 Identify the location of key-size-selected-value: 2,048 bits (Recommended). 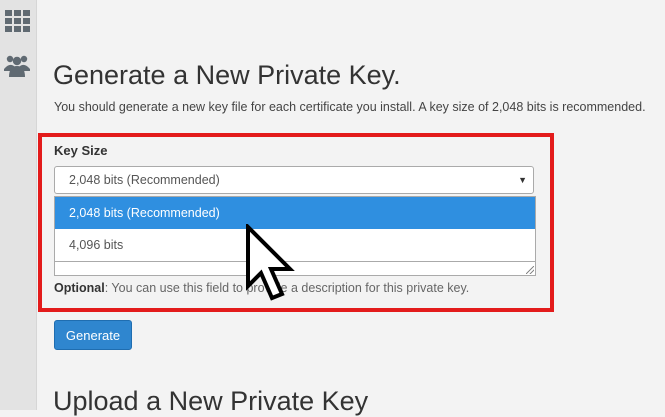
(144, 180).